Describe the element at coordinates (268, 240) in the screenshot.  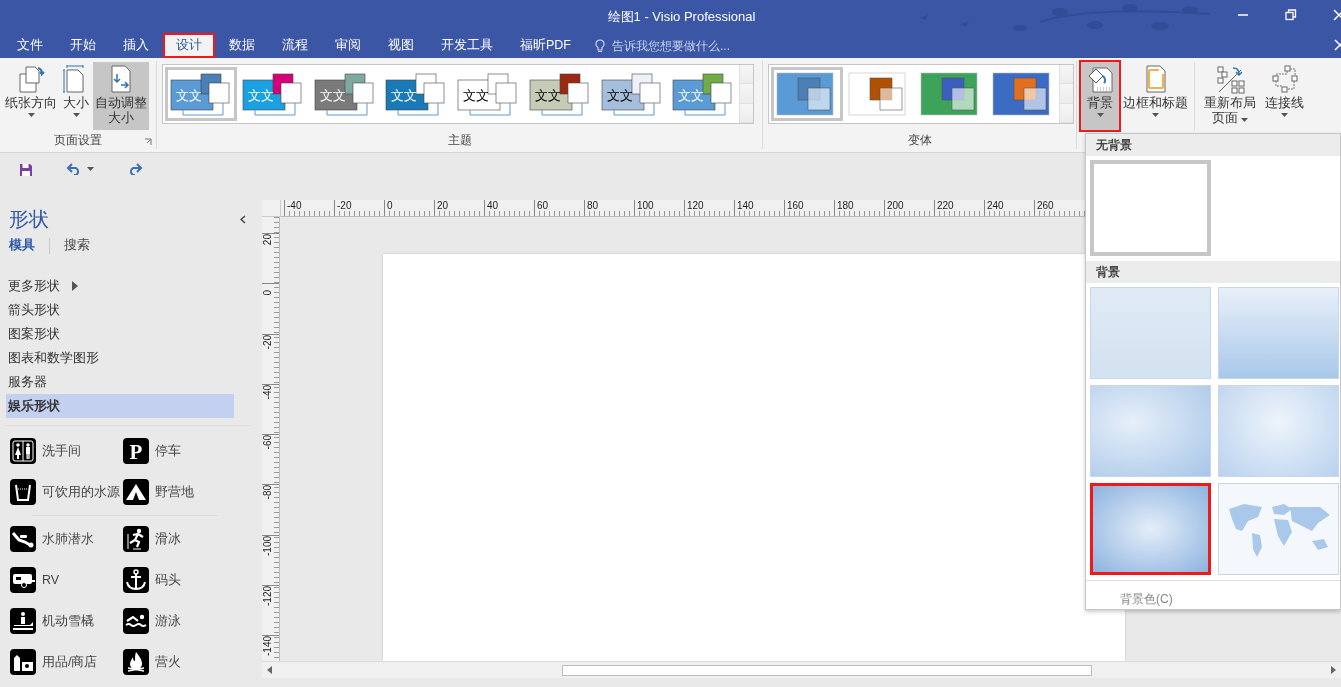
I see `ruler-label: 20` at that location.